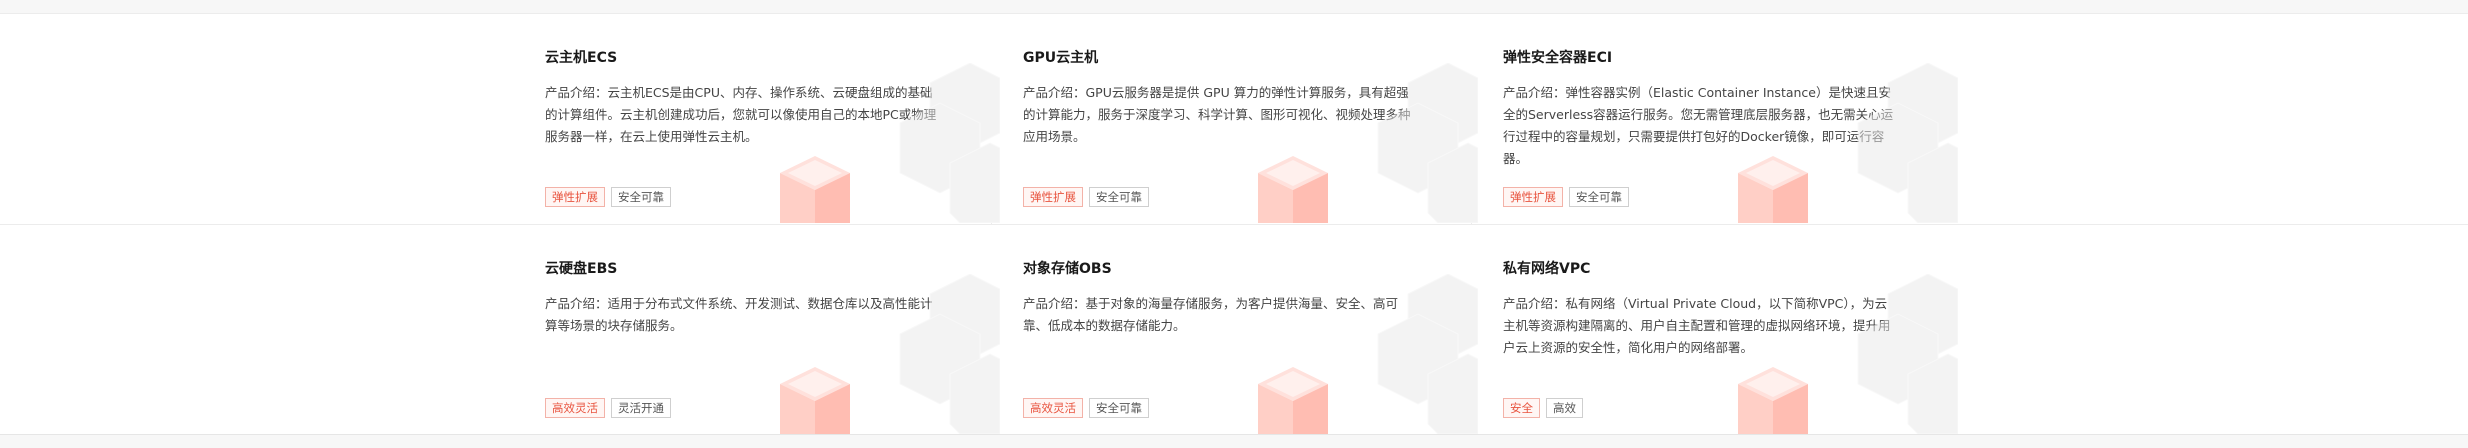  I want to click on card-tag: 灵活开通, so click(641, 408).